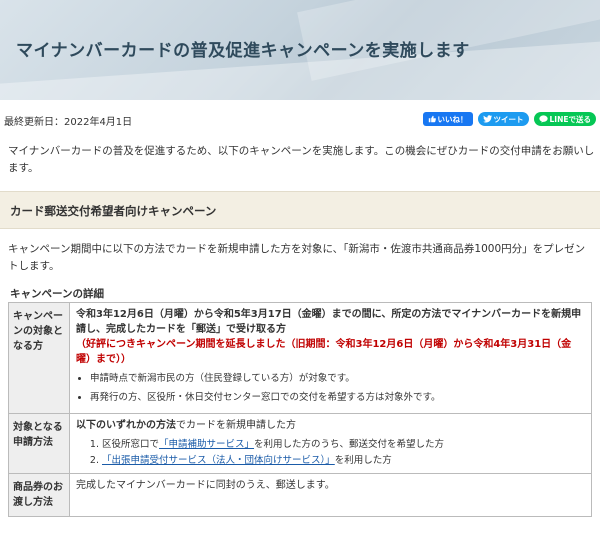 The height and width of the screenshot is (544, 600). I want to click on list-item: 「出張申請受付サービス（法人・団体向けサービス）」を利用した方, so click(343, 460).